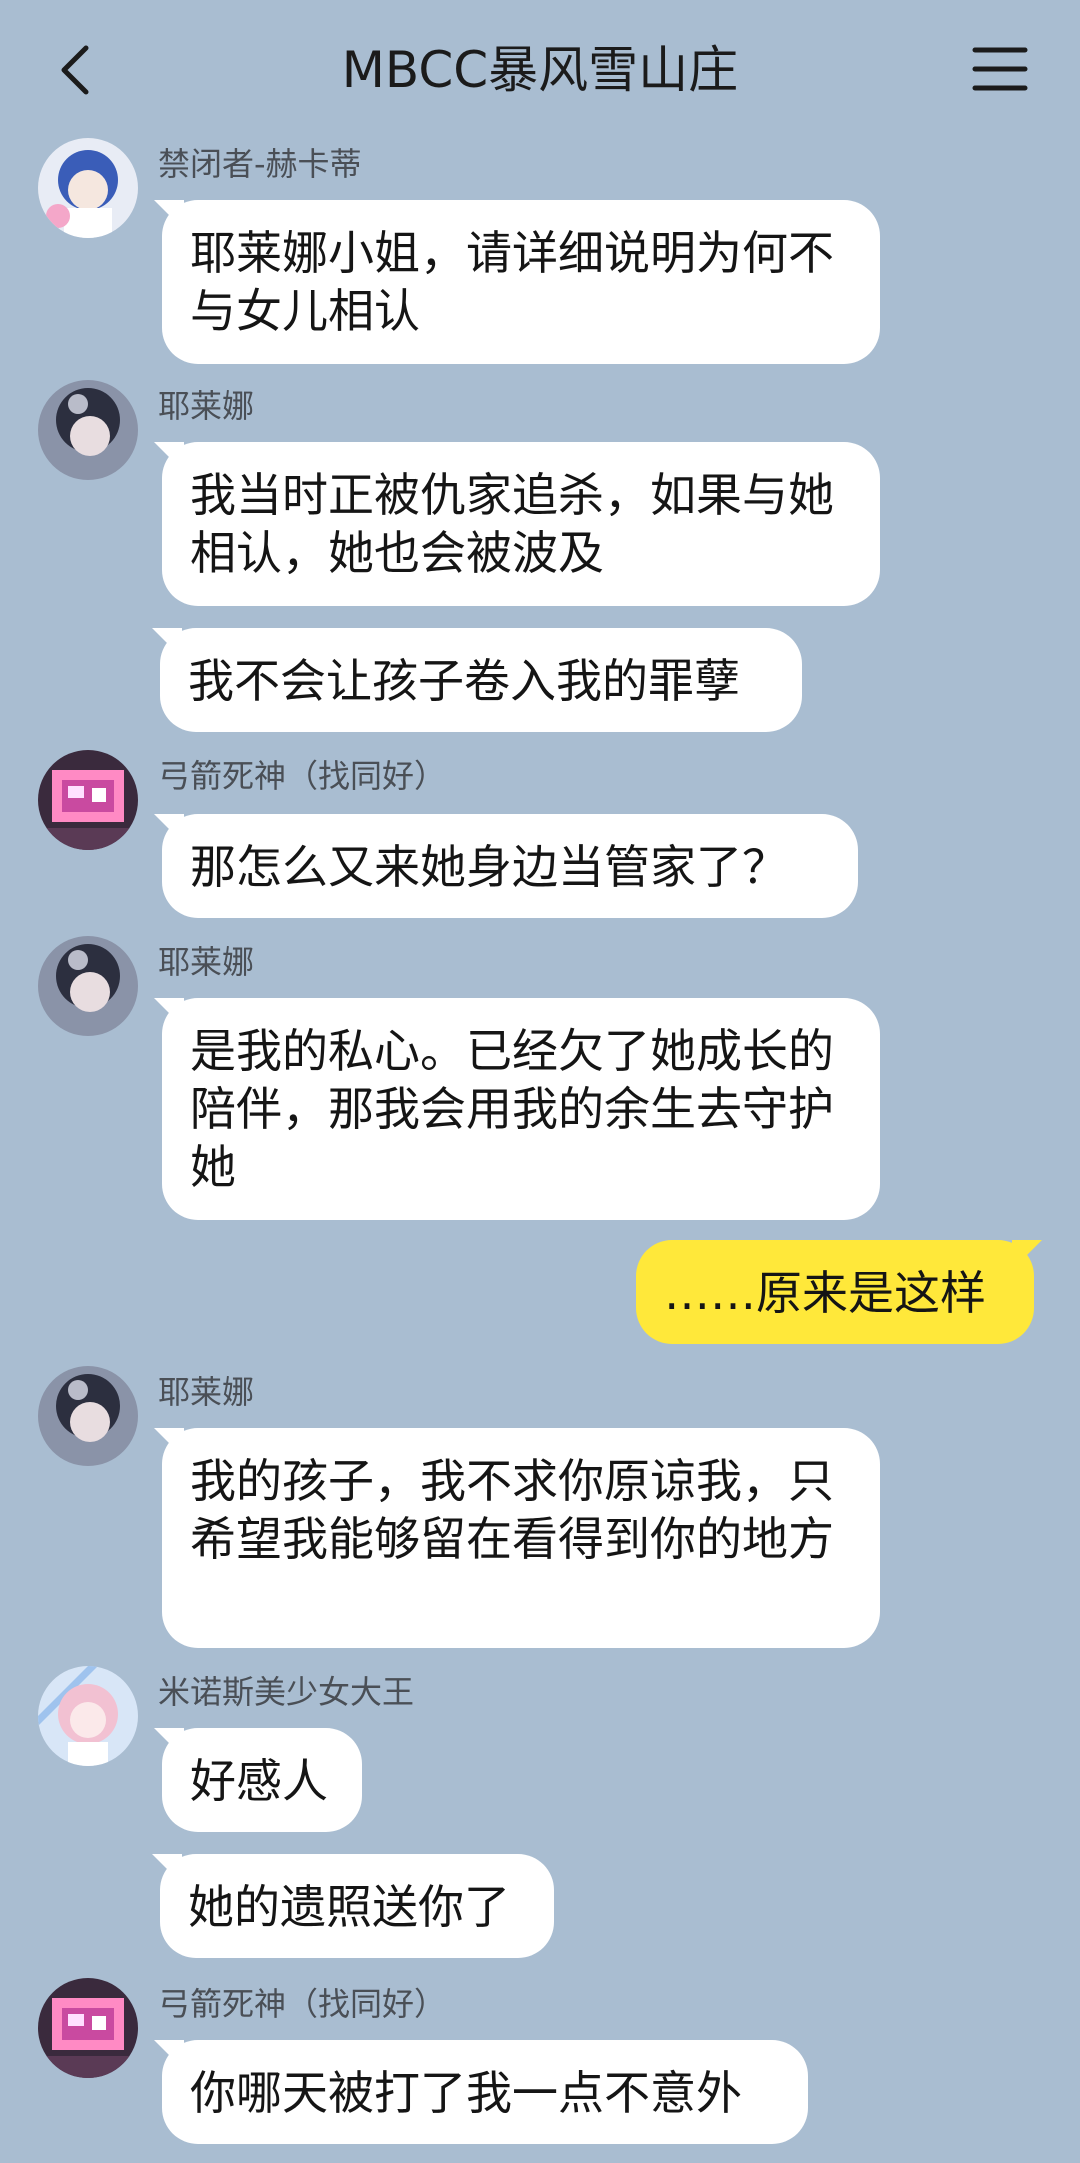  I want to click on message-bubble-self: ……原来是这样, so click(835, 1292).